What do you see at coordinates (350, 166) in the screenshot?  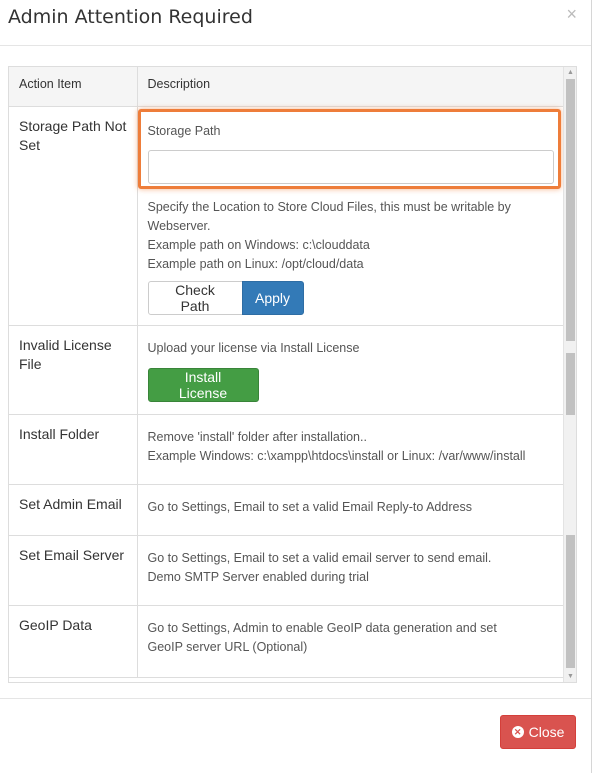 I see `storage-path-input` at bounding box center [350, 166].